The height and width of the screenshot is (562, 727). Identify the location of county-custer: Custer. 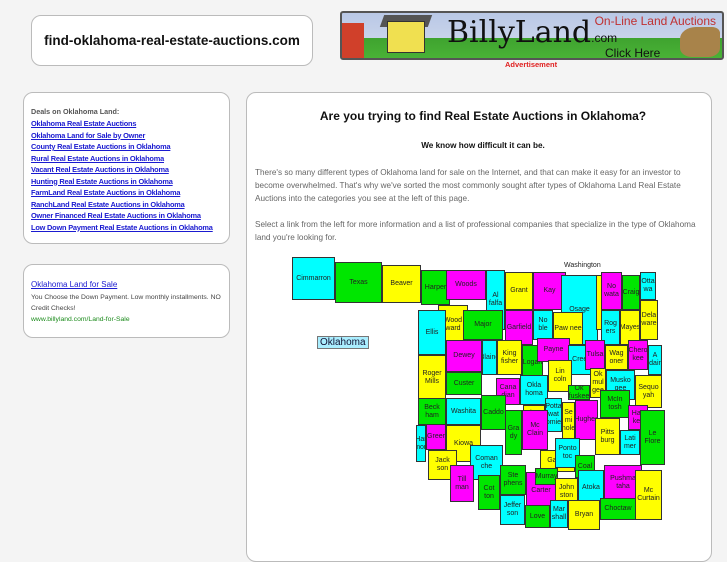
(464, 383).